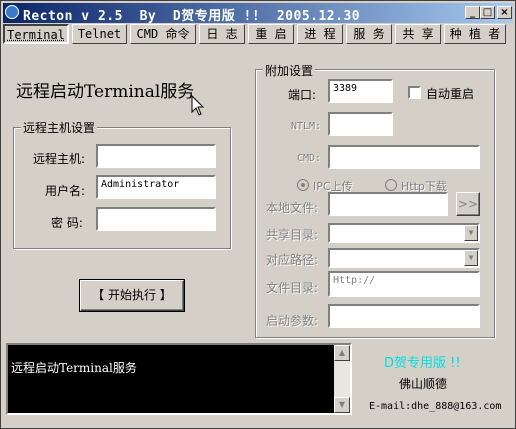 Image resolution: width=516 pixels, height=429 pixels. What do you see at coordinates (504, 12) in the screenshot?
I see `close-button: ×` at bounding box center [504, 12].